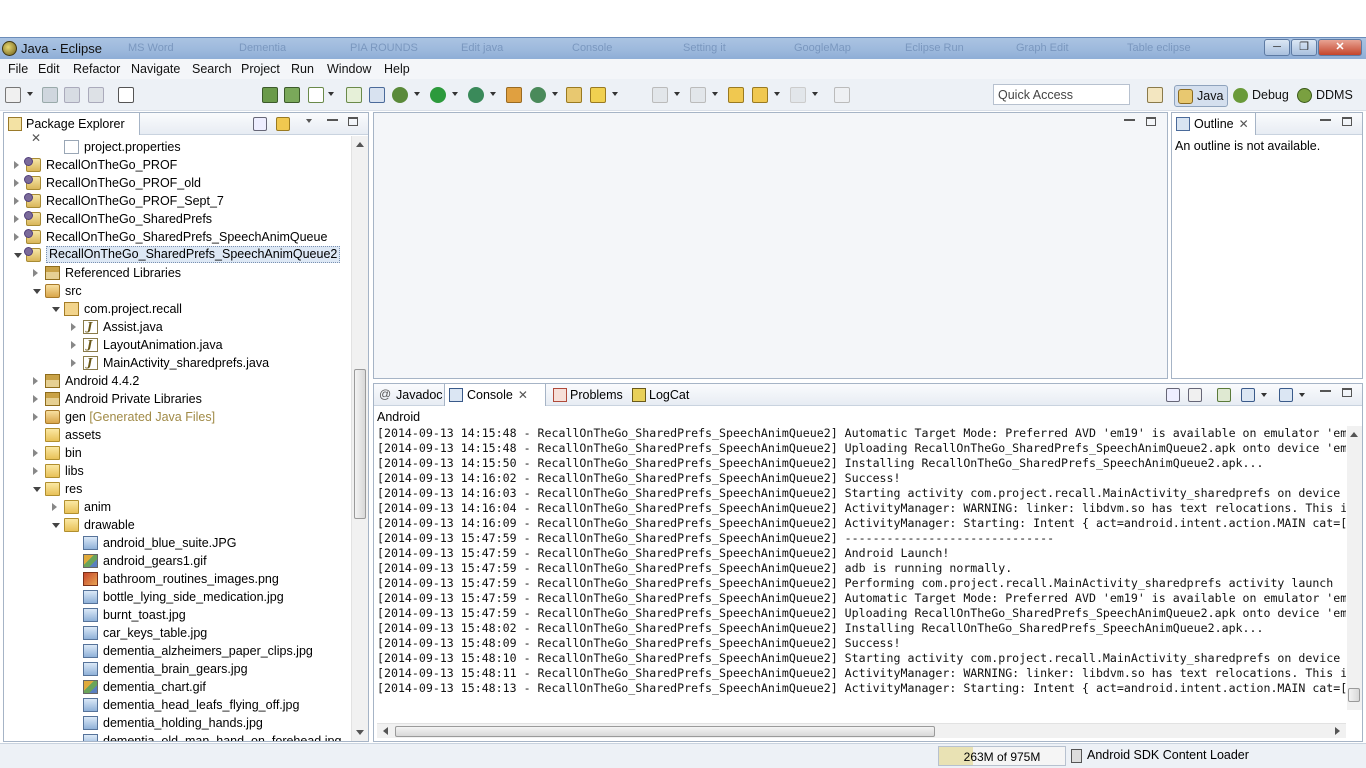 The width and height of the screenshot is (1366, 768). I want to click on tree-item: drawable, so click(177, 525).